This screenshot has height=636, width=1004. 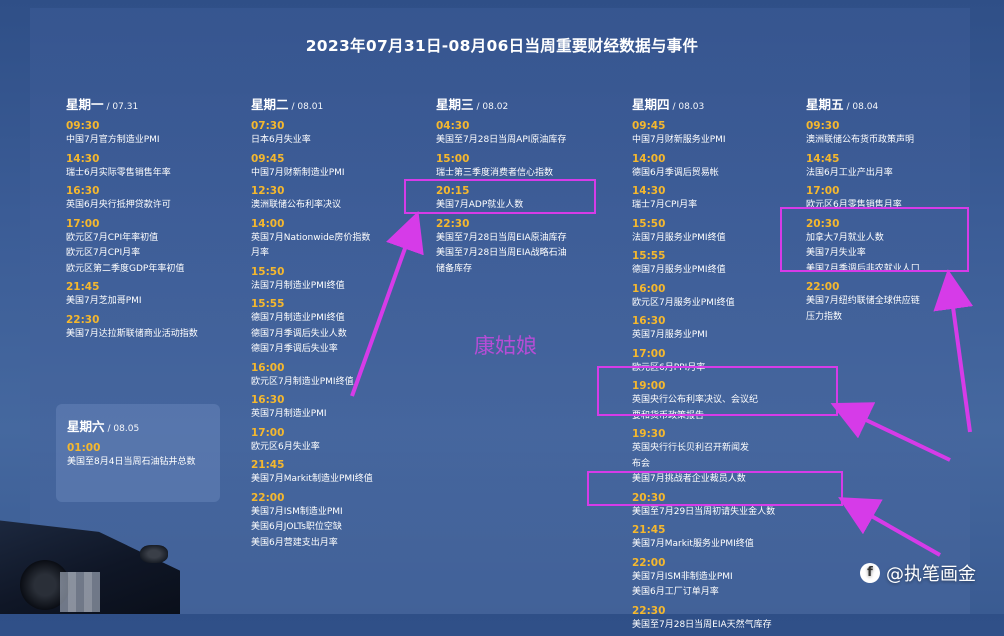 I want to click on event-entry: 22:00 美国7月ISM非制造业PMI 美国6月工厂订单月率, so click(x=717, y=578).